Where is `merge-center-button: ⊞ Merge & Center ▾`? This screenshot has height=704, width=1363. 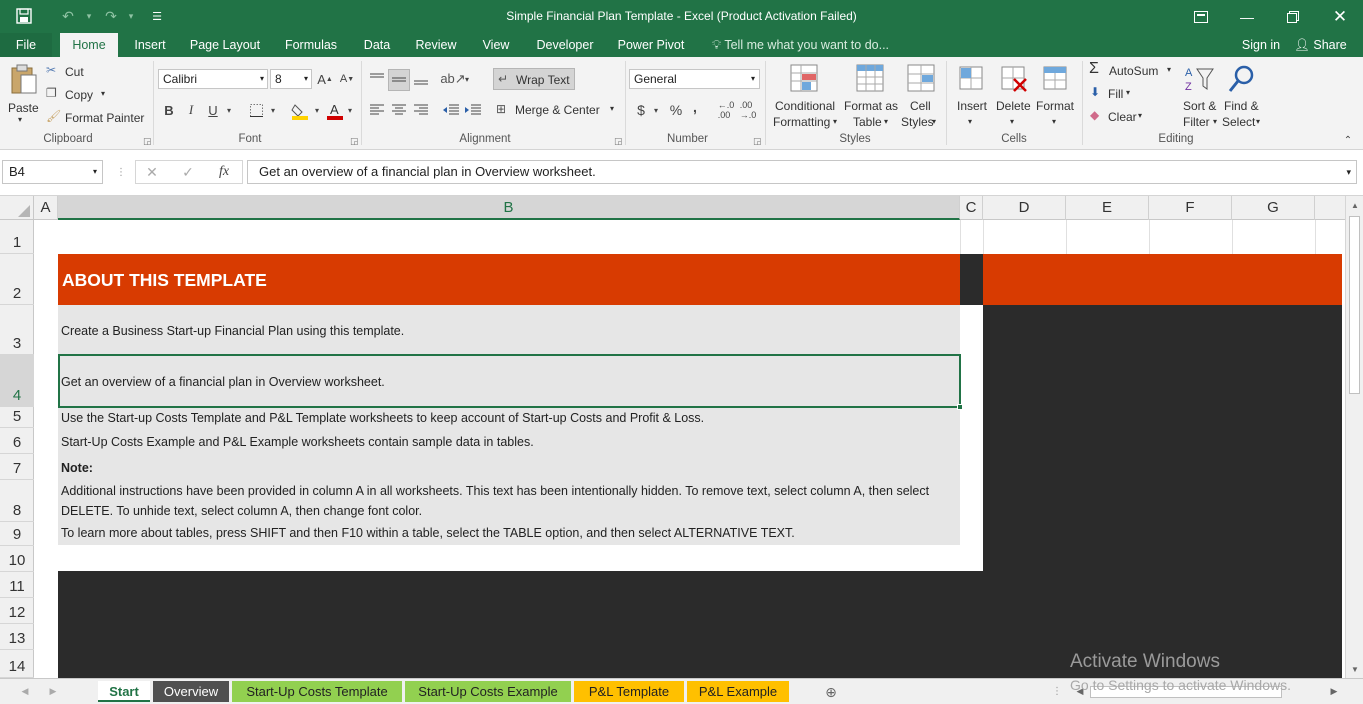 merge-center-button: ⊞ Merge & Center ▾ is located at coordinates (559, 110).